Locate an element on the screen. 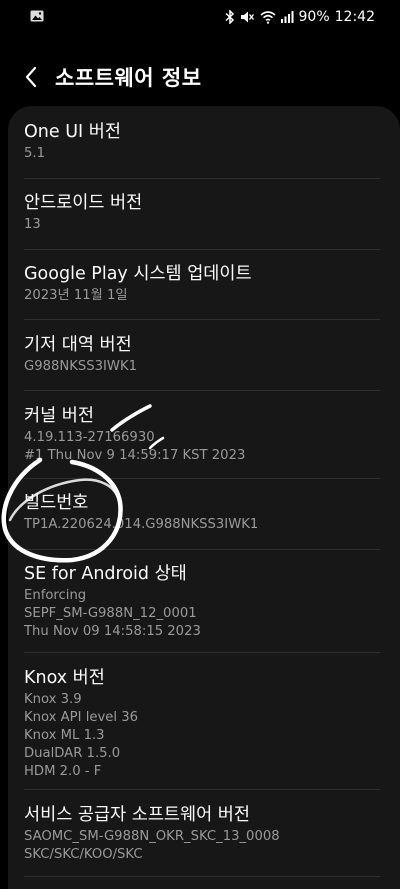  list-item-one-ui-version: One UI 버전 5.1 is located at coordinates (202, 141).